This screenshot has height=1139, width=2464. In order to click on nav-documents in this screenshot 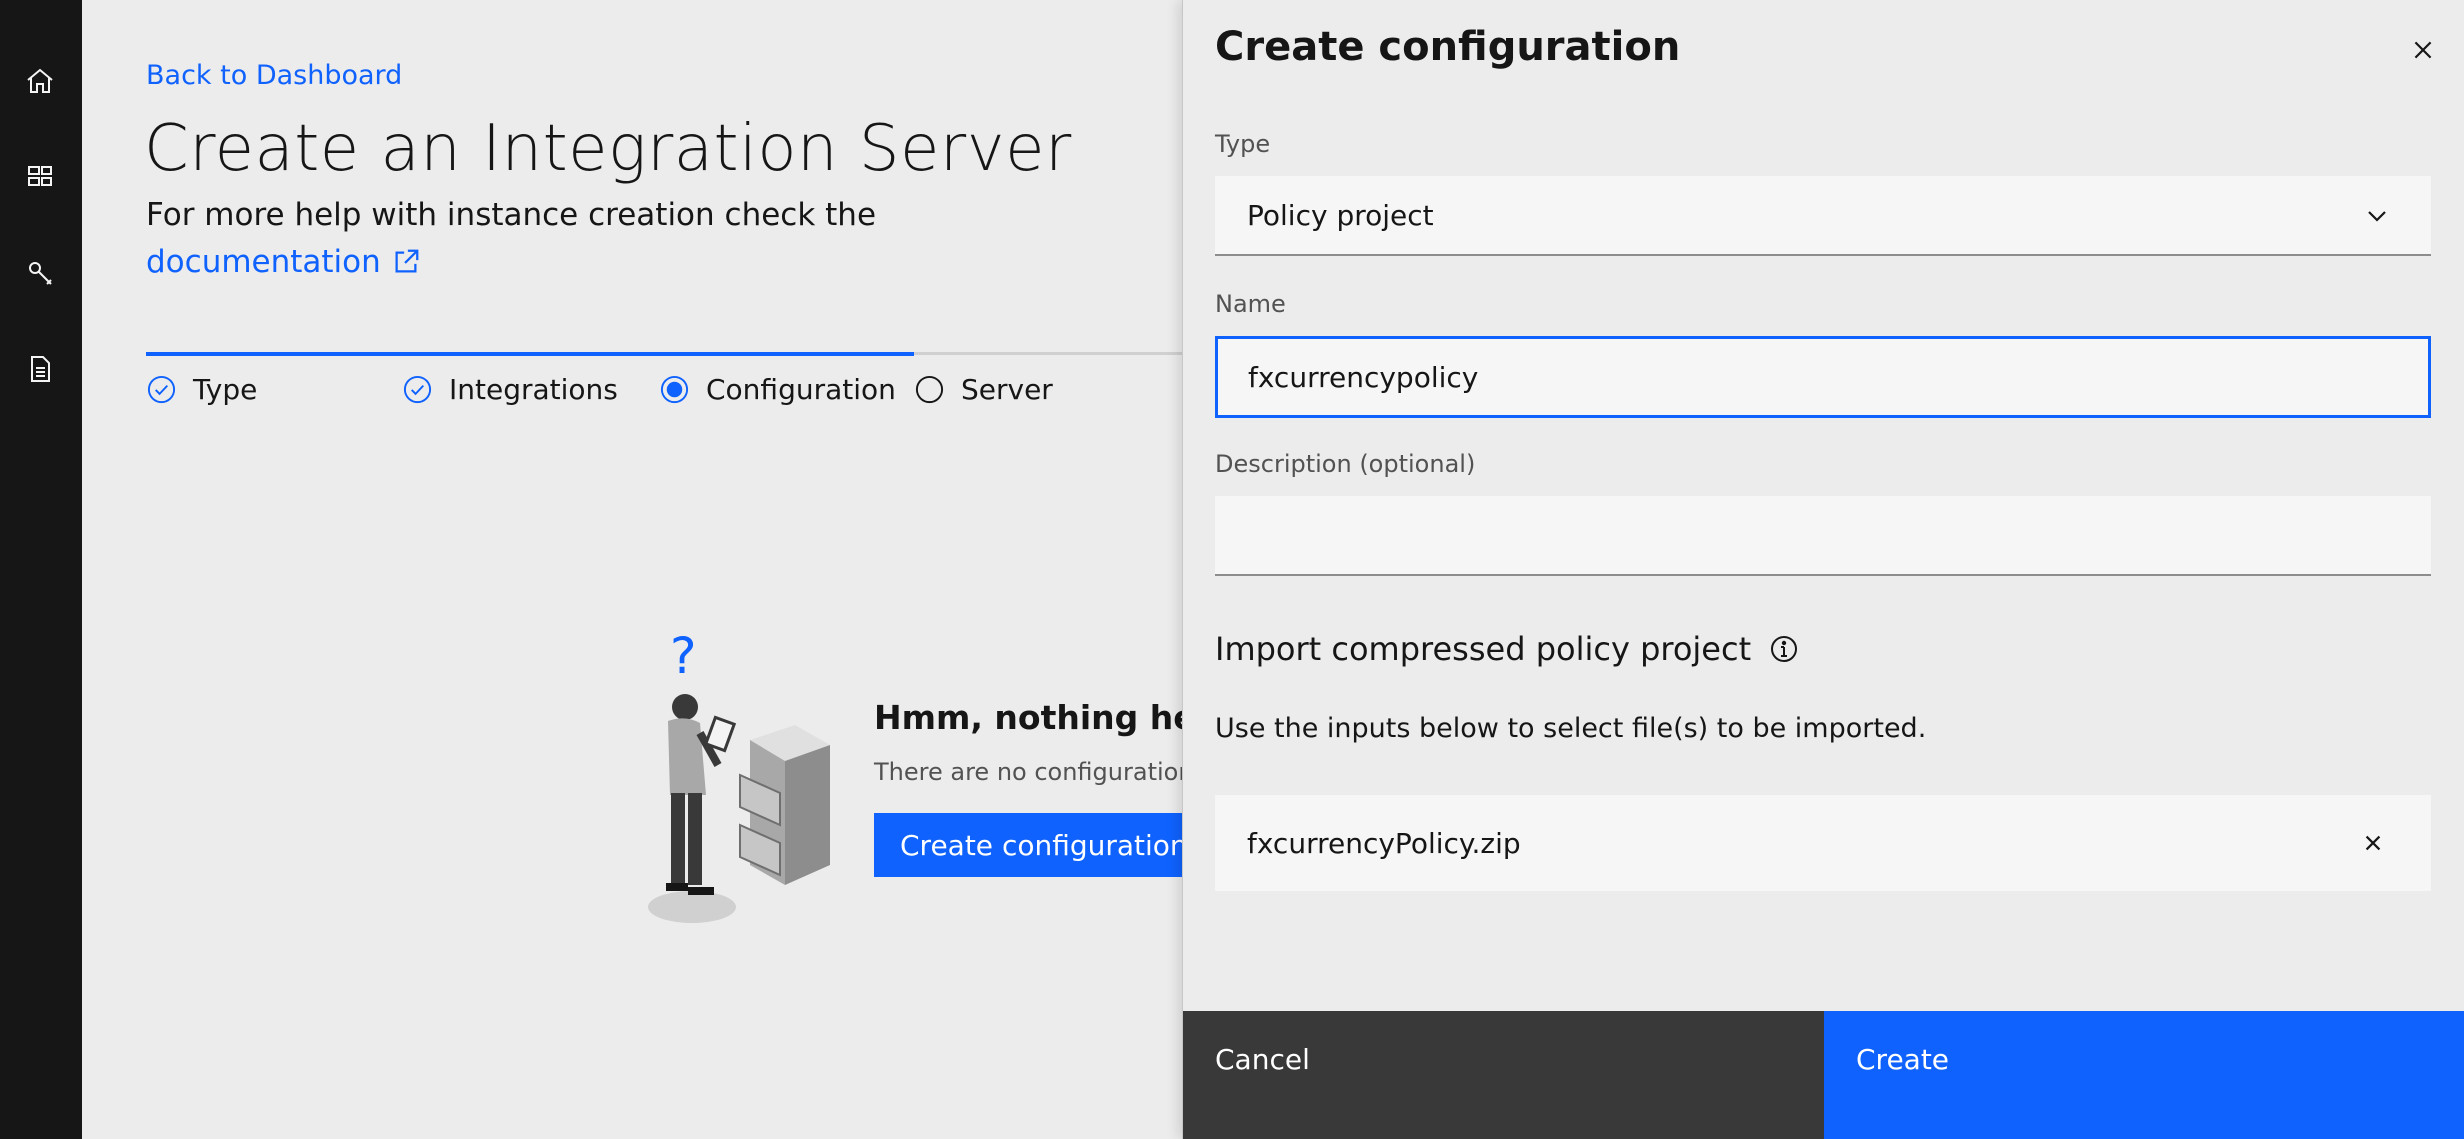, I will do `click(40, 369)`.